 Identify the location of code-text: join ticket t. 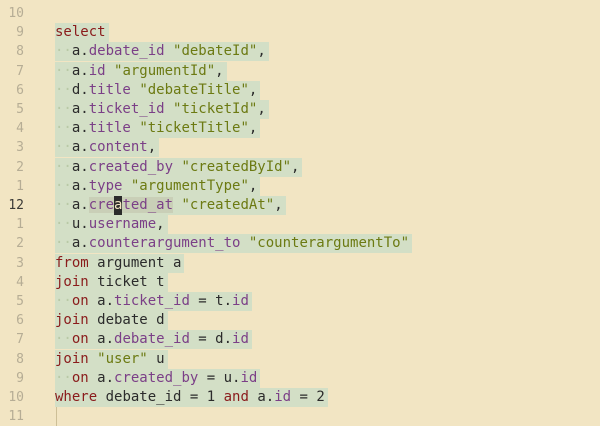
(111, 282).